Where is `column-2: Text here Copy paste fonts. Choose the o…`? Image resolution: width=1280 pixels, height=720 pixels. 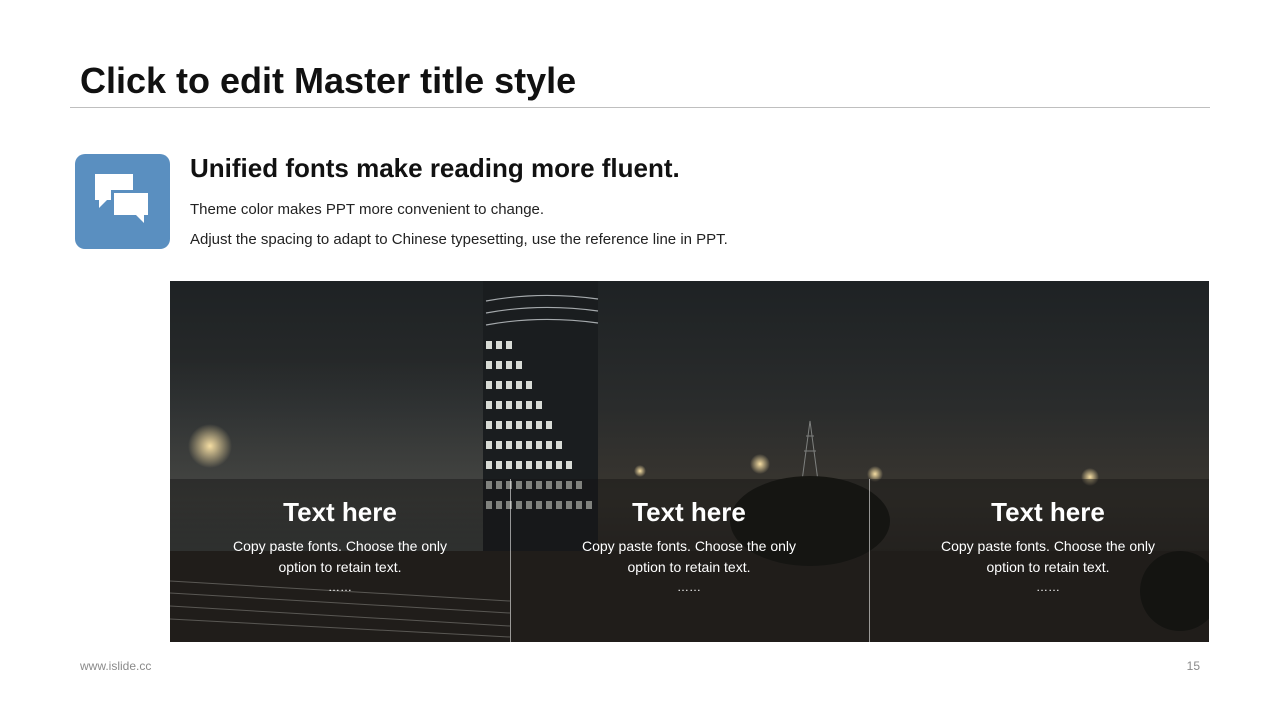
column-2: Text here Copy paste fonts. Choose the o… is located at coordinates (689, 560).